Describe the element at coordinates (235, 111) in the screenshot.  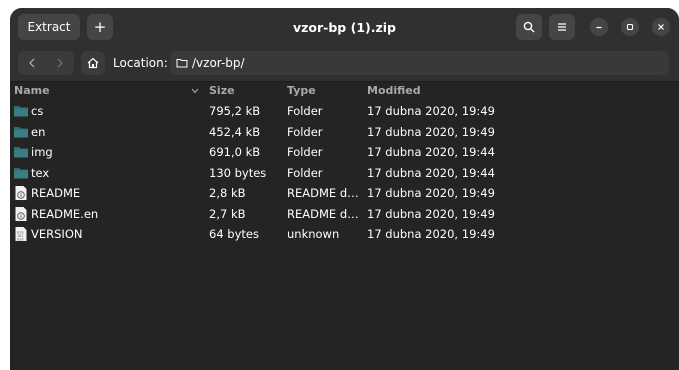
I see `file-size: 795,2 kB` at that location.